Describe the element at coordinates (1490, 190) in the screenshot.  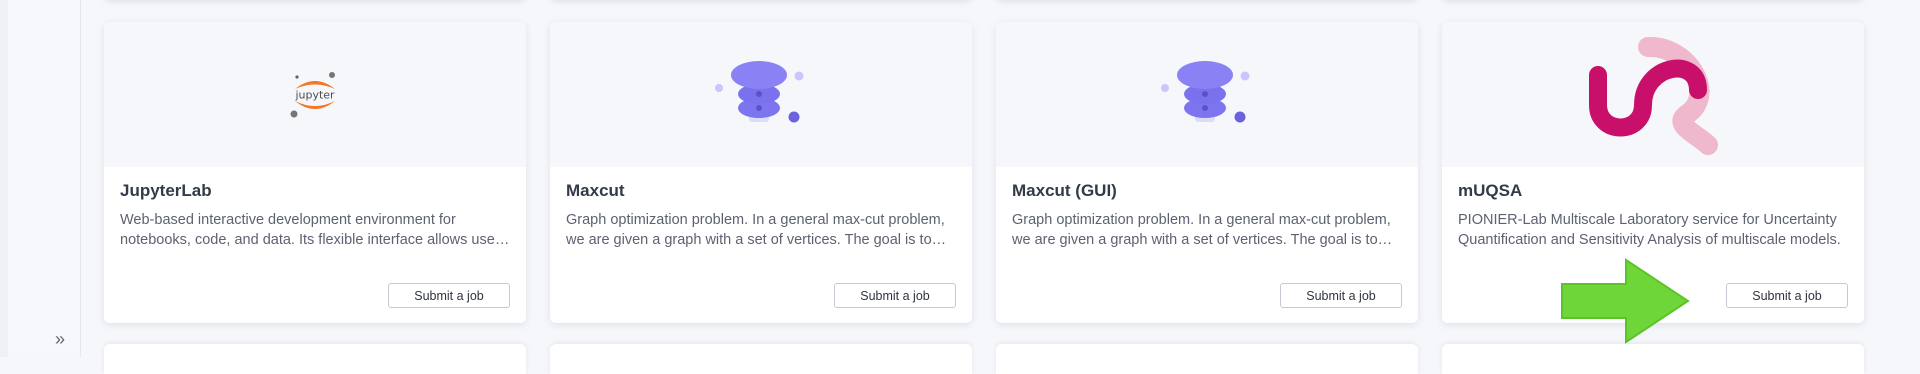
I see `card-title: mUQSA` at that location.